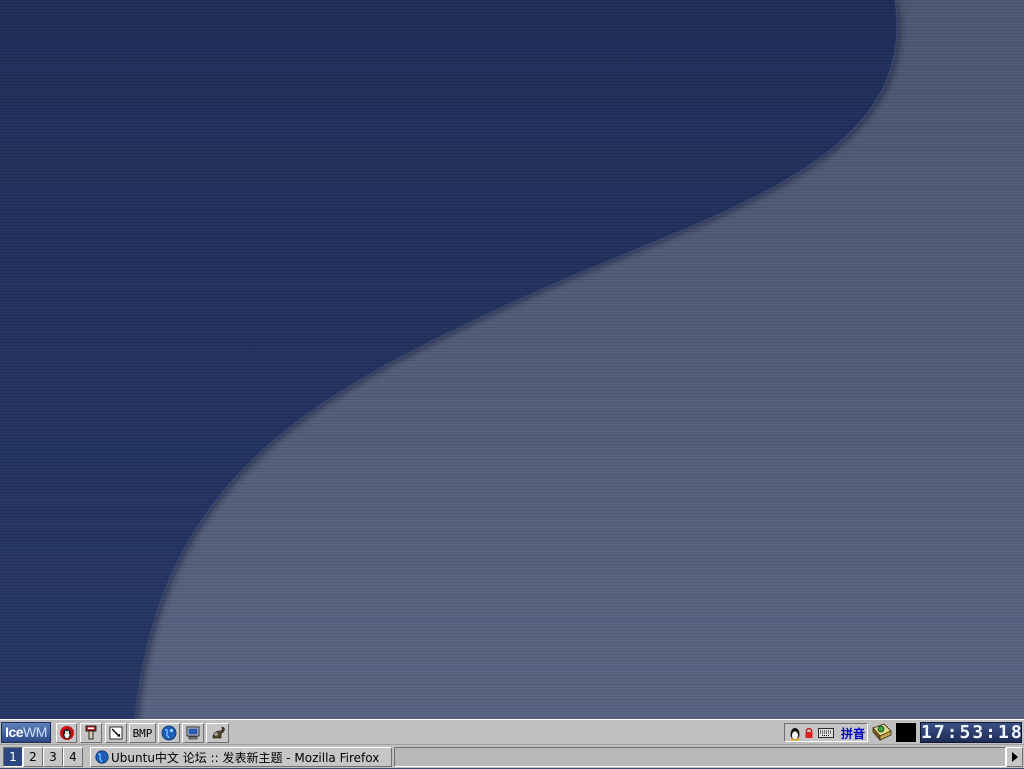 The image size is (1024, 769). I want to click on dictionary-book-icon, so click(882, 732).